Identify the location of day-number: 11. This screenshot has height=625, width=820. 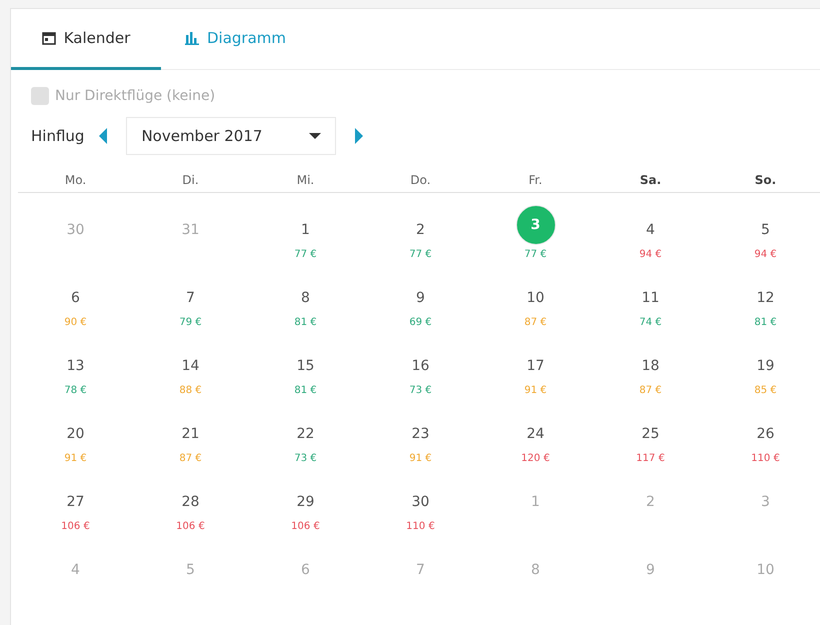
(651, 298).